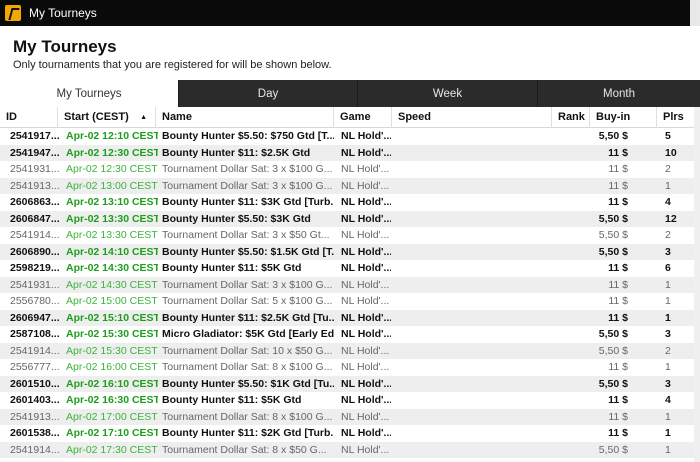  Describe the element at coordinates (112, 136) in the screenshot. I see `cell-start: Apr-02 12:10 CEST` at that location.